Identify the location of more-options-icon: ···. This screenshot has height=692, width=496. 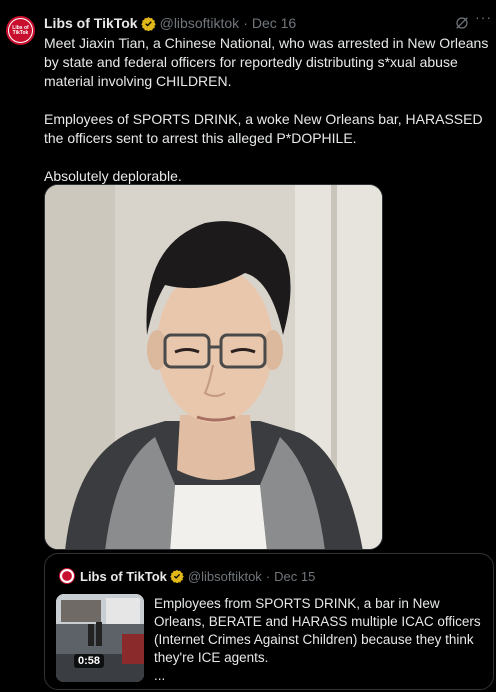
(483, 17).